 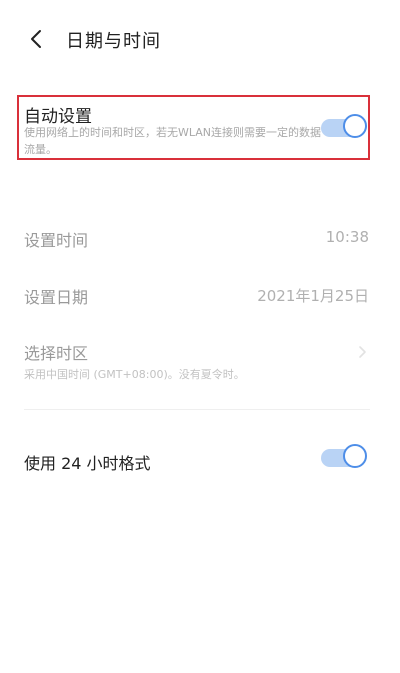 I want to click on header: 日期与时间, so click(x=200, y=40).